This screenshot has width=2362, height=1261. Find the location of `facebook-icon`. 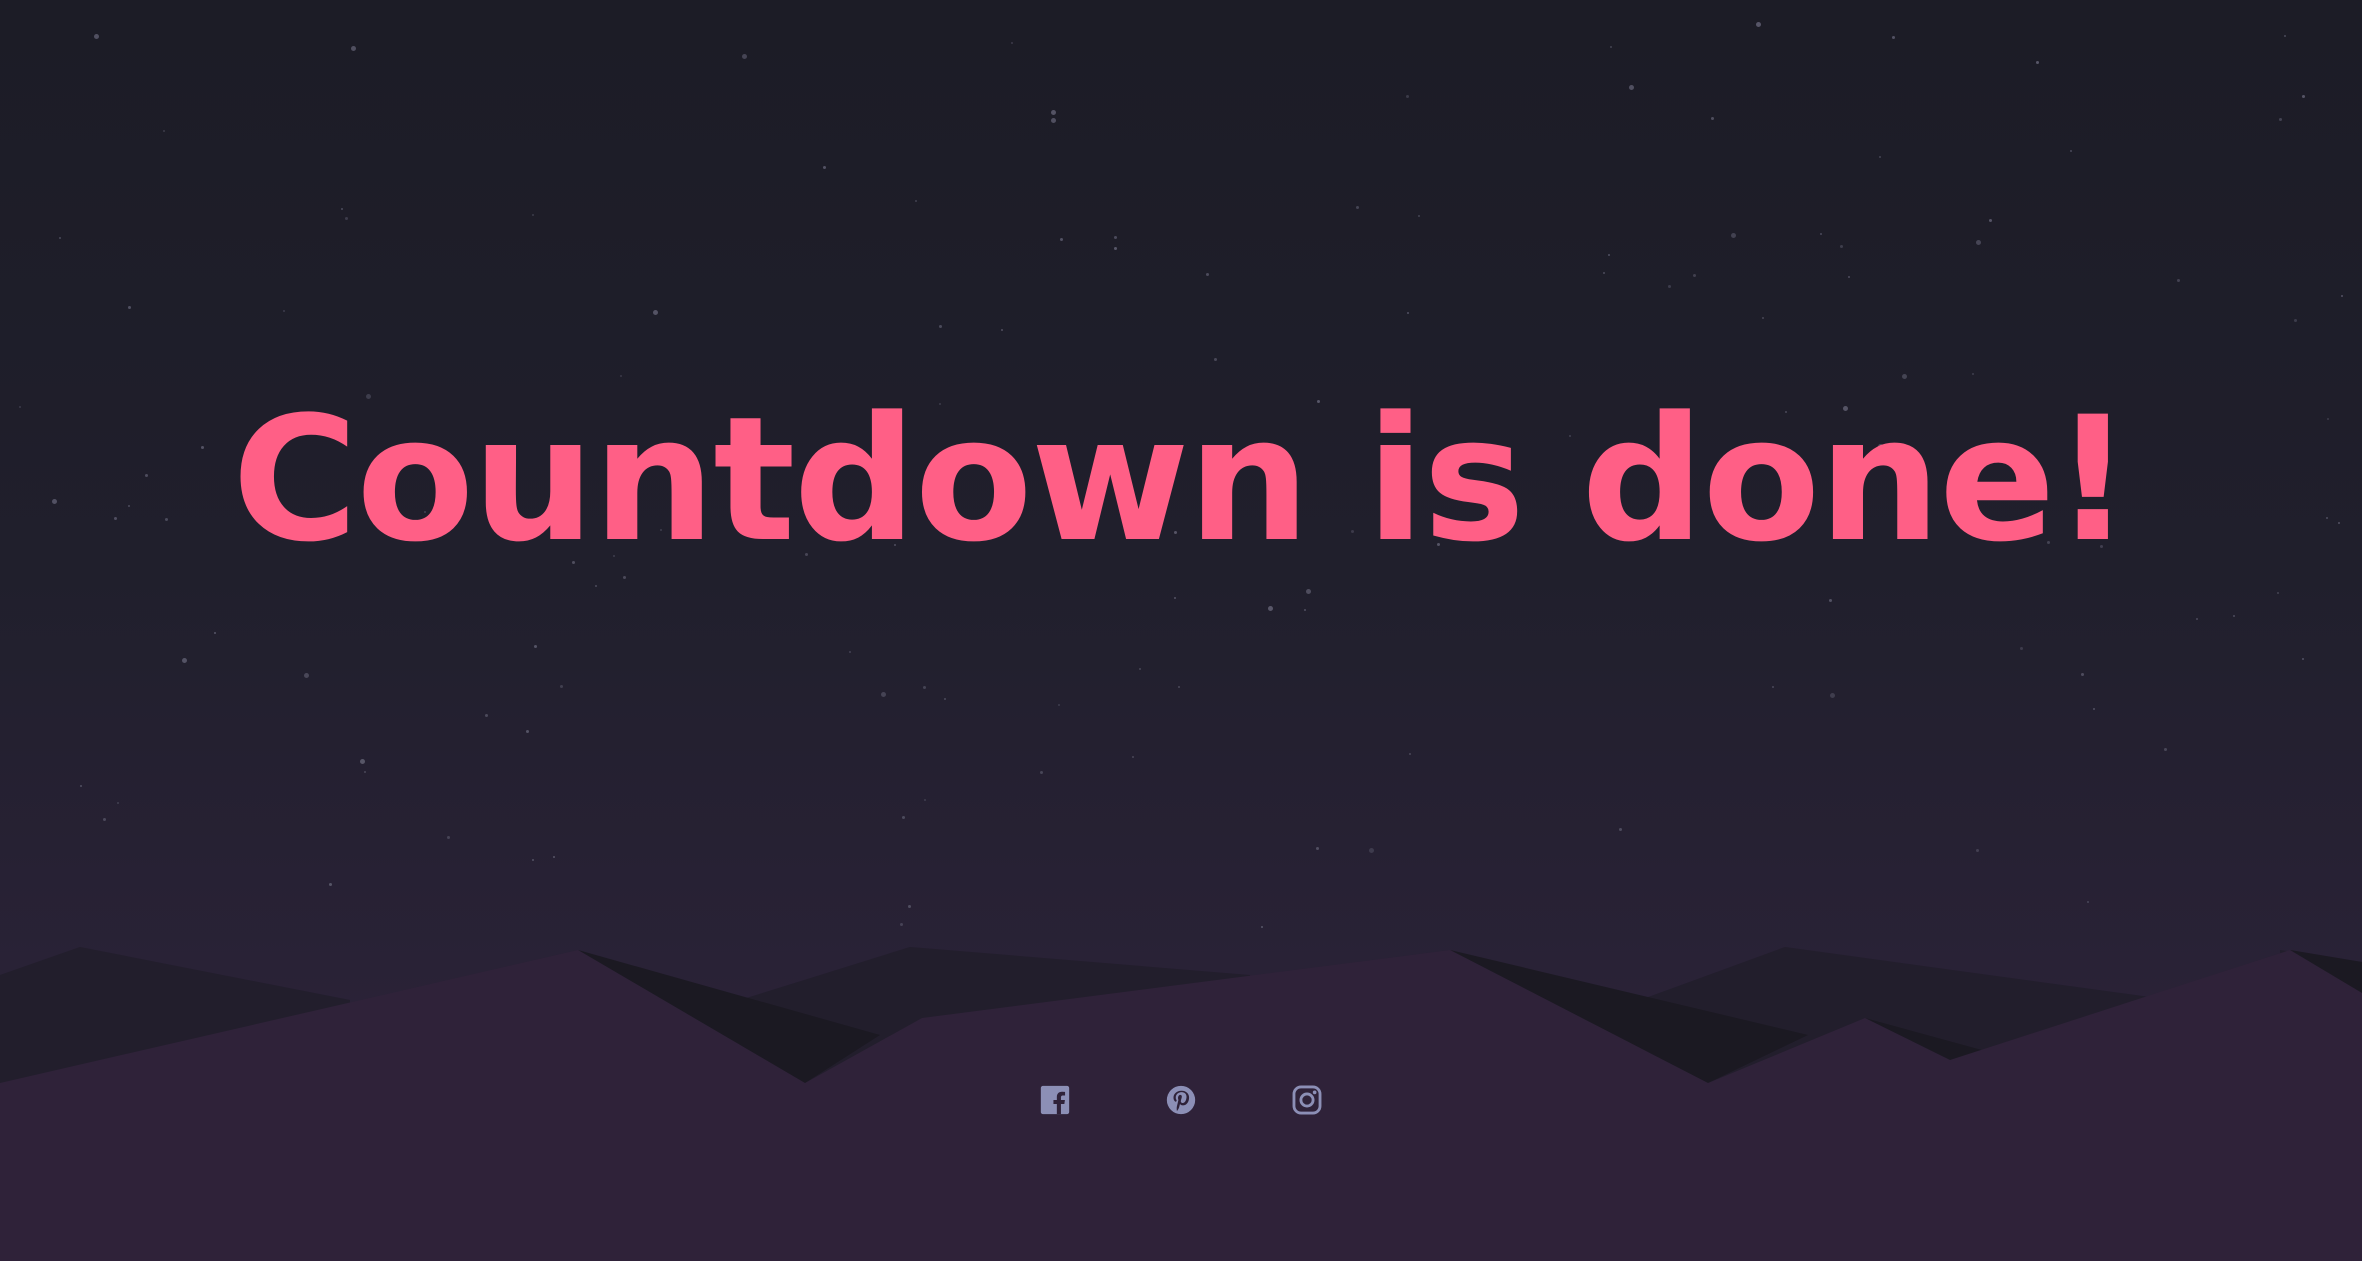

facebook-icon is located at coordinates (1055, 1100).